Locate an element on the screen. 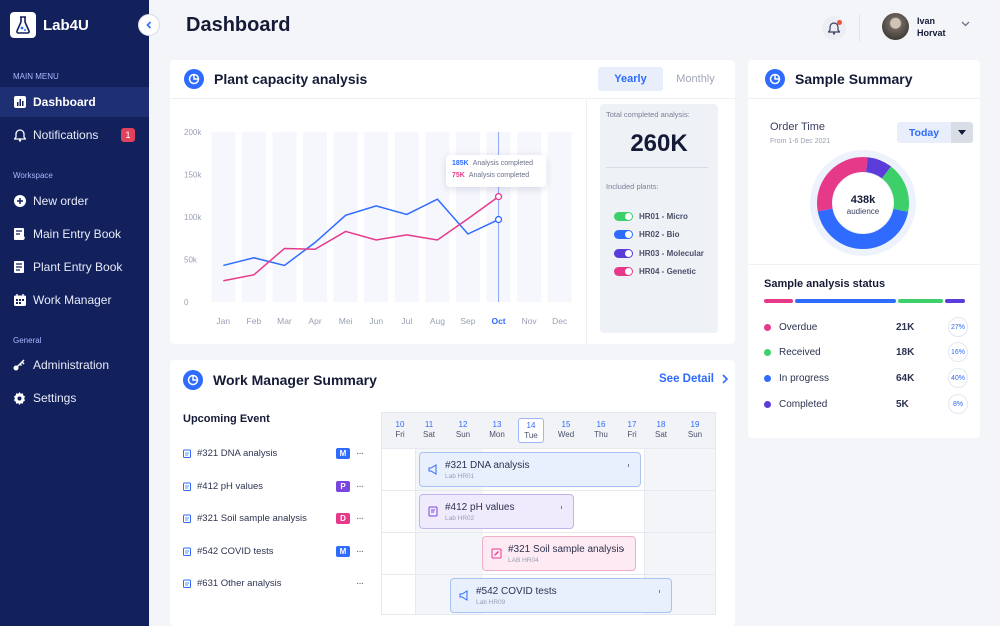 Image resolution: width=1000 pixels, height=626 pixels. avatar is located at coordinates (895, 26).